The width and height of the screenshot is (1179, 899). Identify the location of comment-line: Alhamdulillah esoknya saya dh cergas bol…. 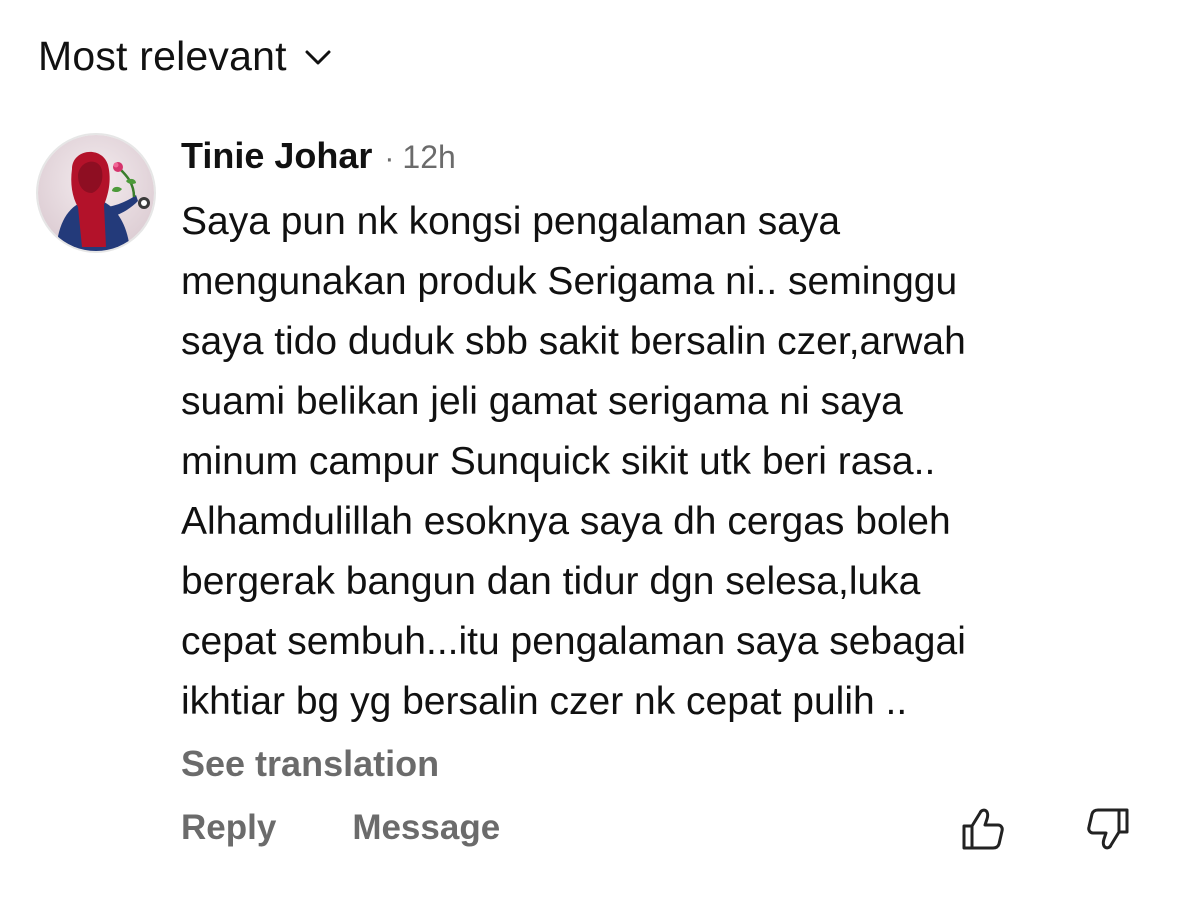
(566, 521).